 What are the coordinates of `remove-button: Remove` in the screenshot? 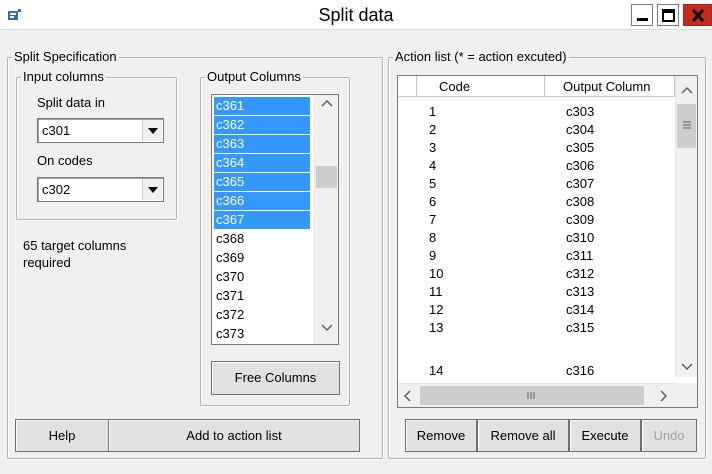 It's located at (441, 435).